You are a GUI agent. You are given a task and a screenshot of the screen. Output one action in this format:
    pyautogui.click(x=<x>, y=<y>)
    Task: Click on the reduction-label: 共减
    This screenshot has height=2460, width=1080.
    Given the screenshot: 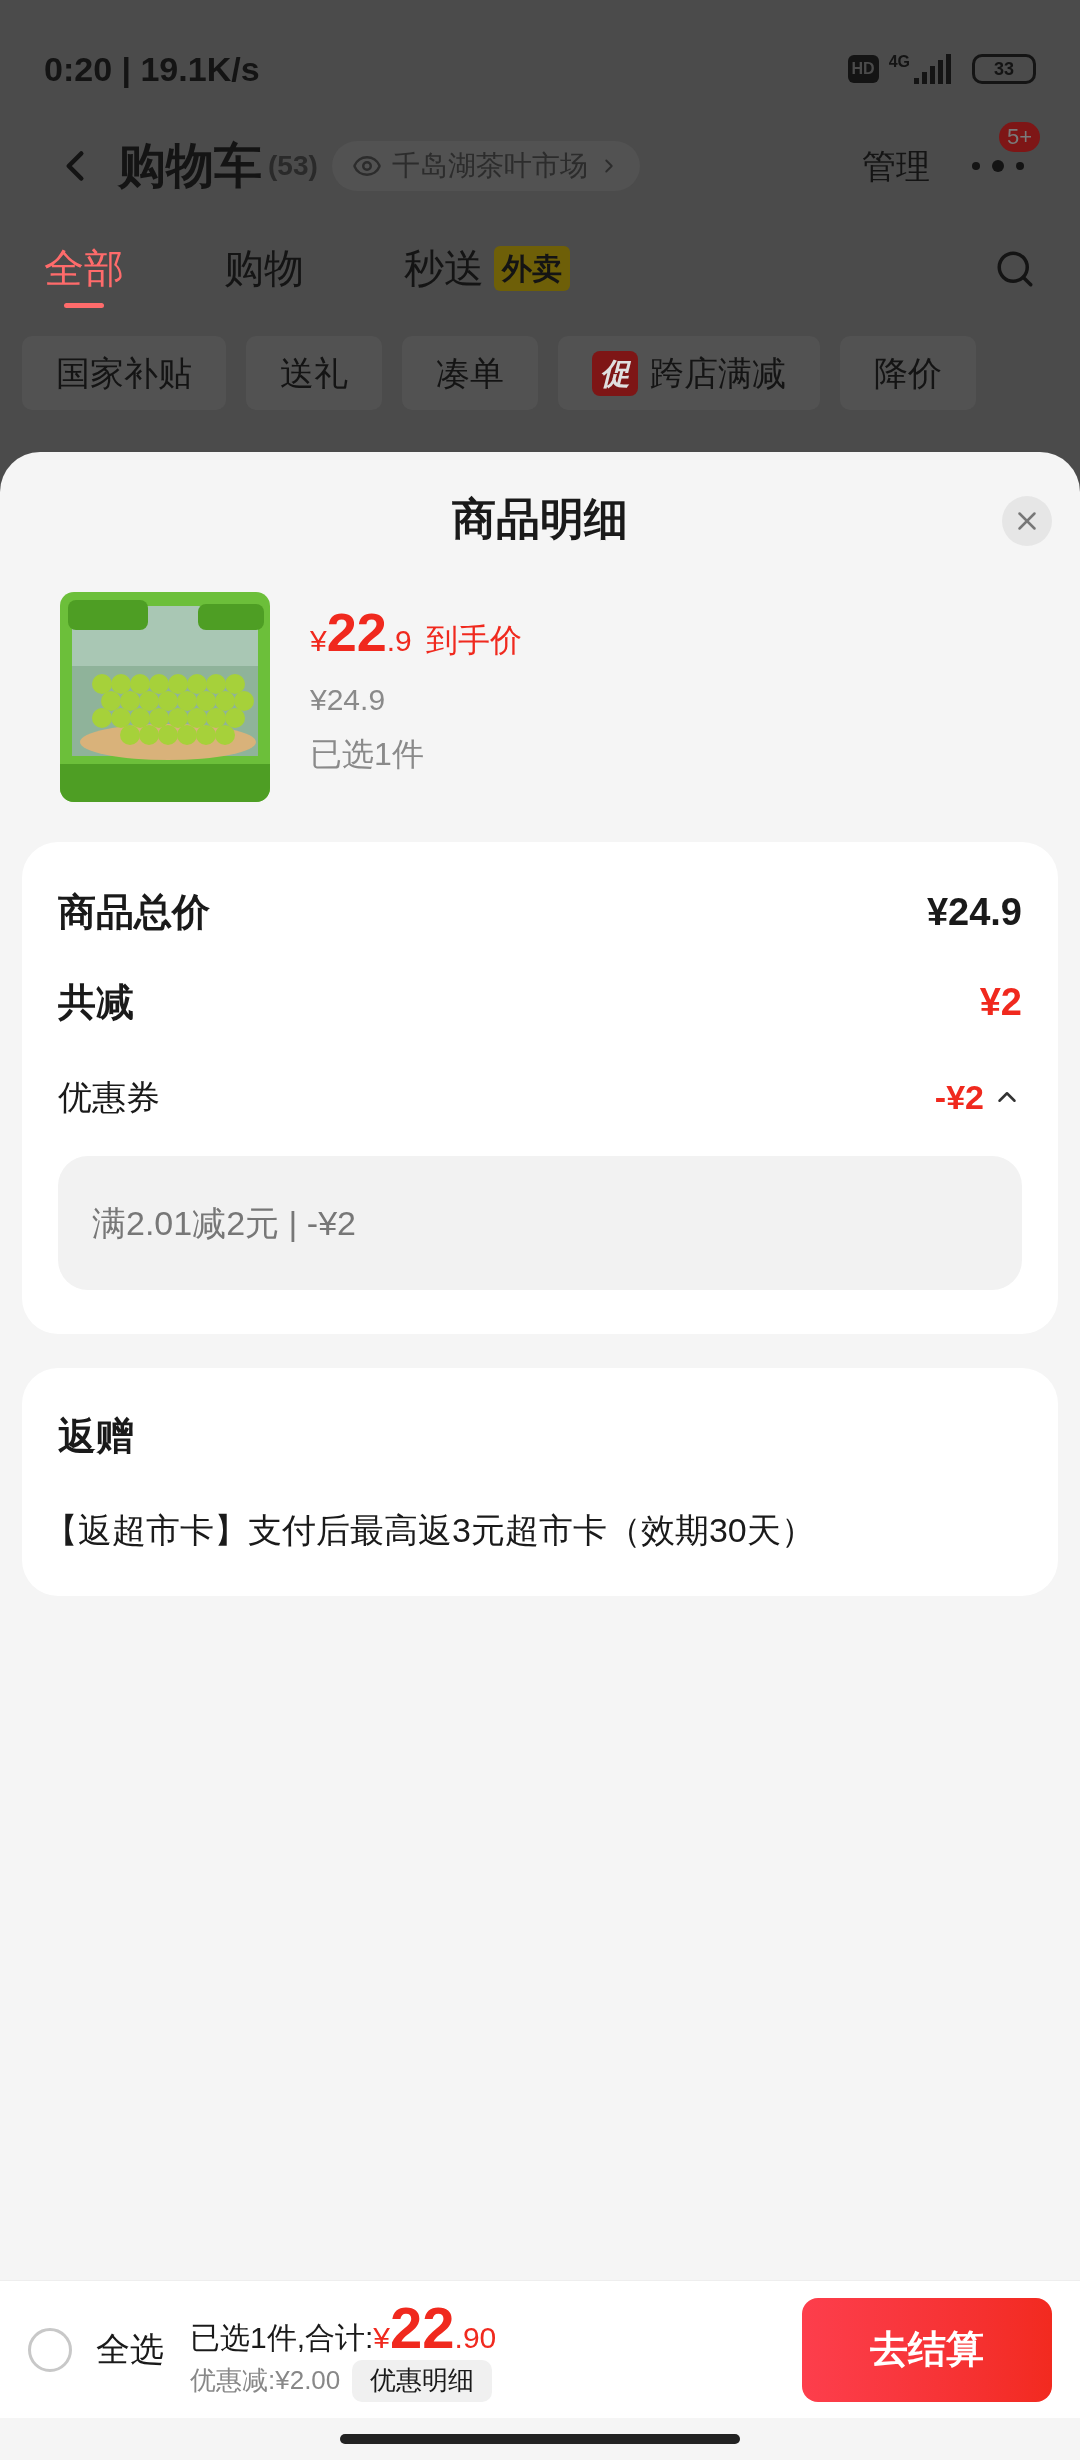 What is the action you would take?
    pyautogui.click(x=96, y=1002)
    